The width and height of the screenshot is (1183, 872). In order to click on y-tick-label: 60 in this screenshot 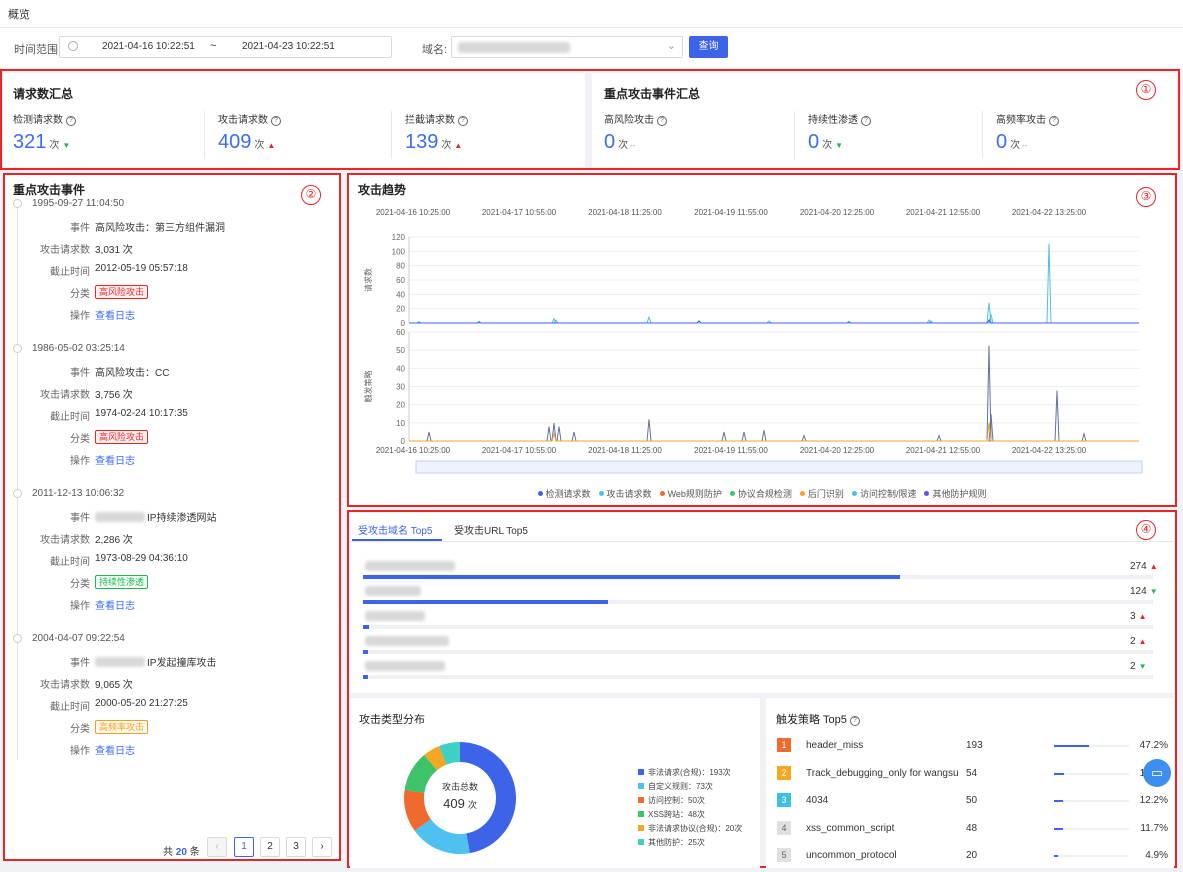, I will do `click(400, 332)`.